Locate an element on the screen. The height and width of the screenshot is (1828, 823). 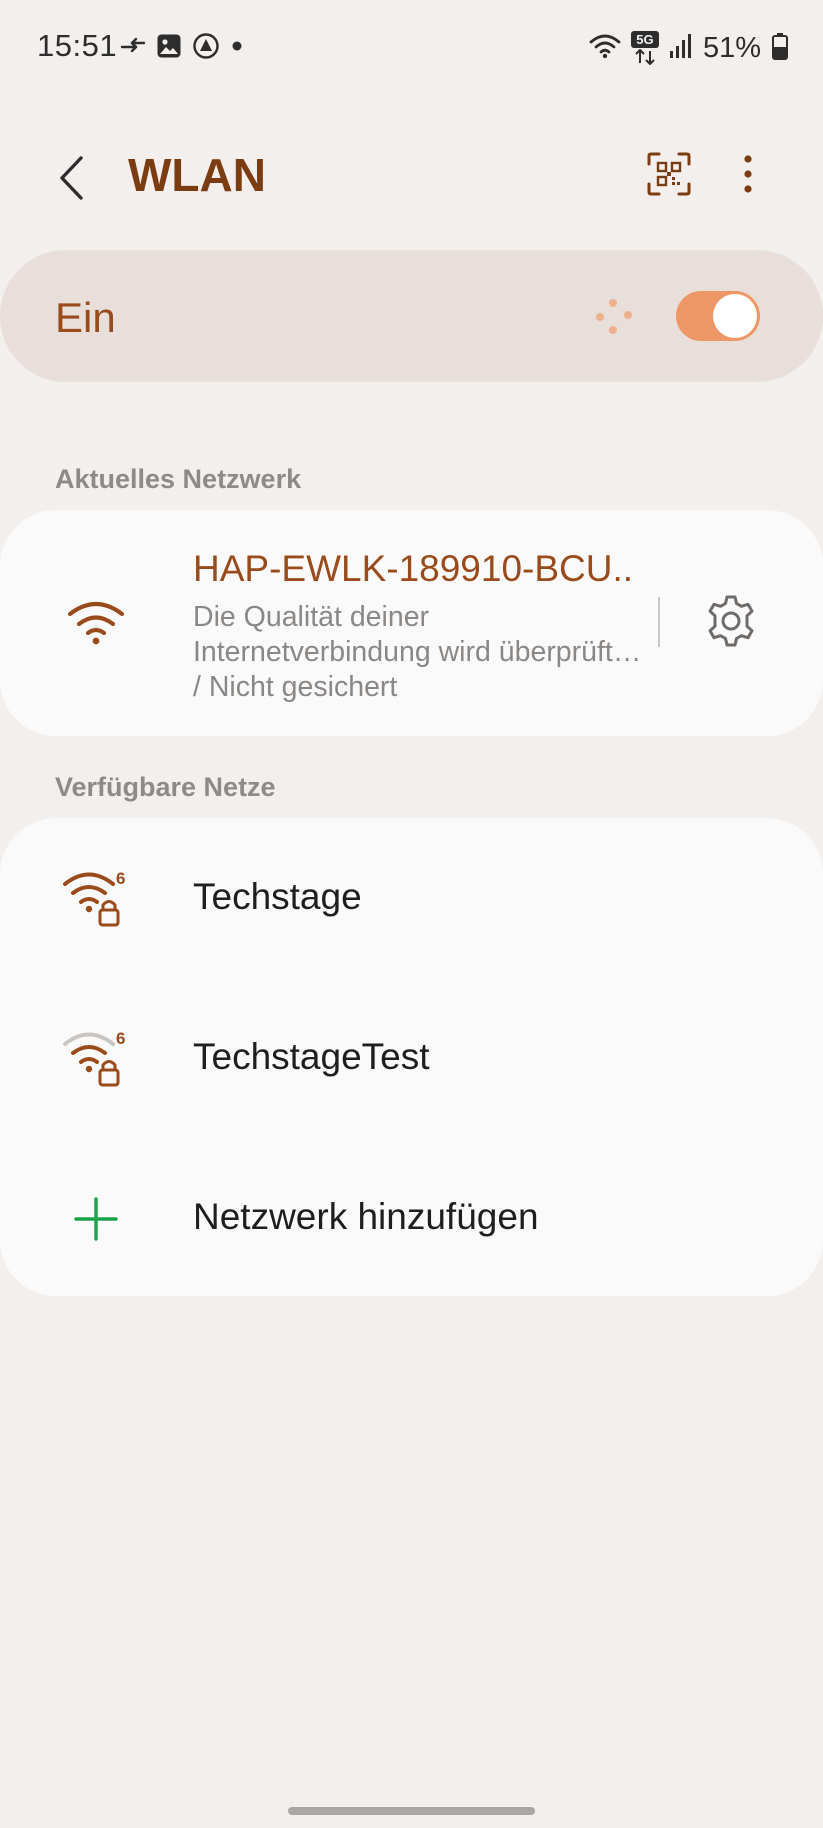
home-indicator is located at coordinates (411, 1811).